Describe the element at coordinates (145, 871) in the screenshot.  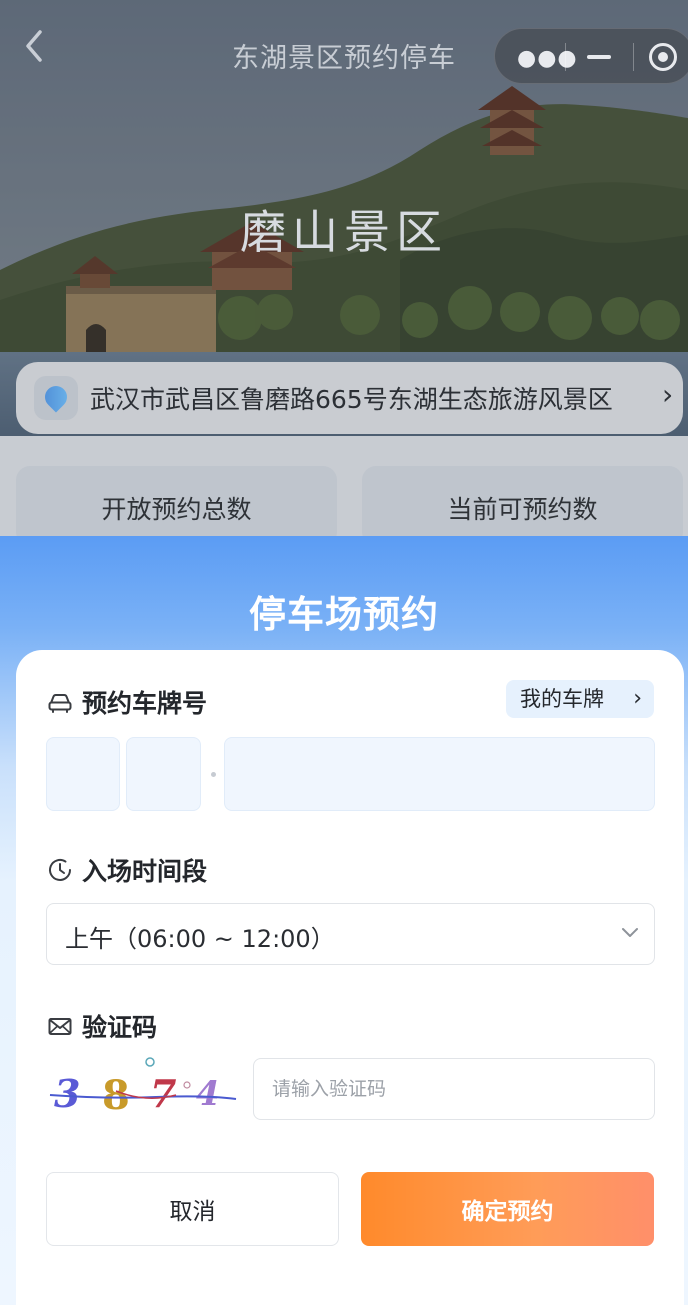
I see `time-section-label: 入场时间段` at that location.